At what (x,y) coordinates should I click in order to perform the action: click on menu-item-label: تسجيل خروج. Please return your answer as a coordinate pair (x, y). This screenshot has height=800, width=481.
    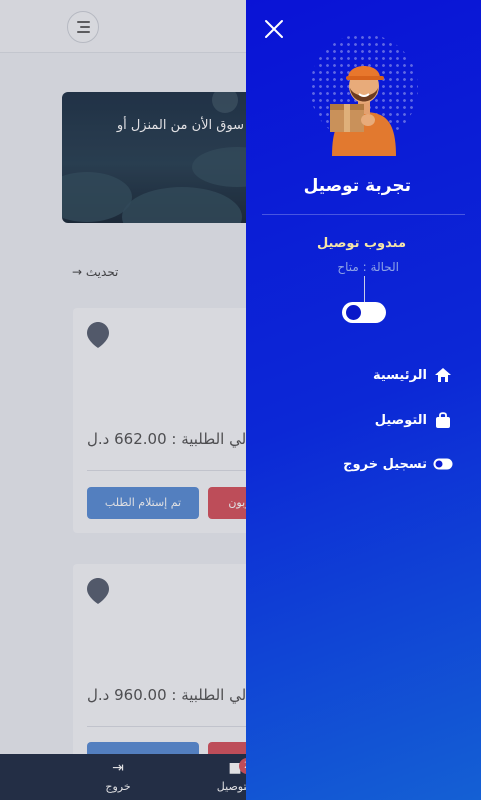
    Looking at the image, I should click on (385, 464).